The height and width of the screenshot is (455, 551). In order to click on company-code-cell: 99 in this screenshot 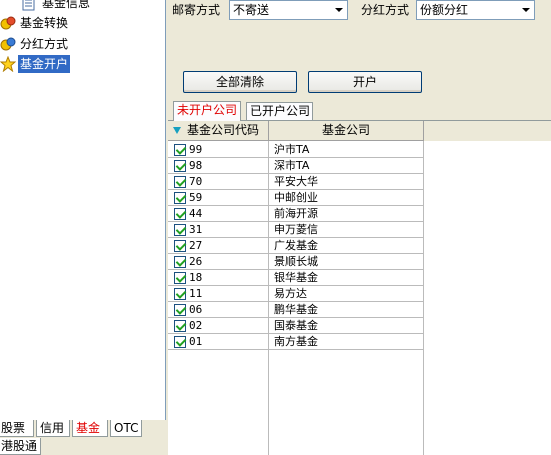, I will do `click(196, 149)`.